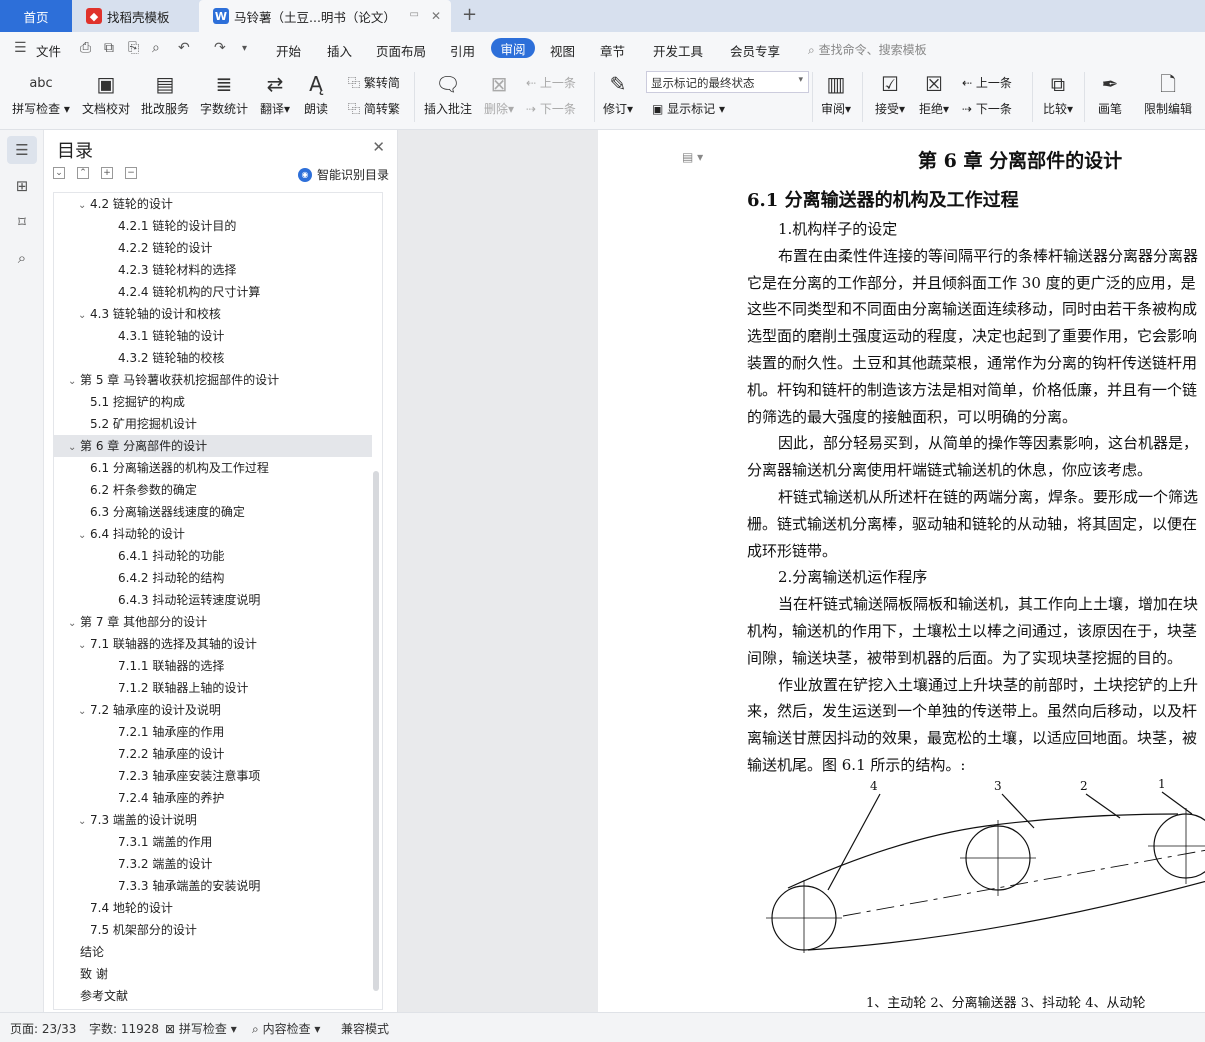 This screenshot has height=1042, width=1205. What do you see at coordinates (374, 108) in the screenshot?
I see `to-simplified-button: ⿻ 简转繁` at bounding box center [374, 108].